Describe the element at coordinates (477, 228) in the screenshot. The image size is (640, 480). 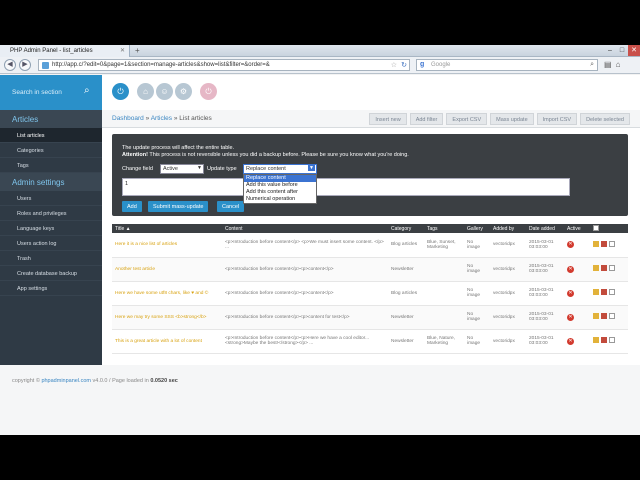
I see `col-gallery: Gallery` at that location.